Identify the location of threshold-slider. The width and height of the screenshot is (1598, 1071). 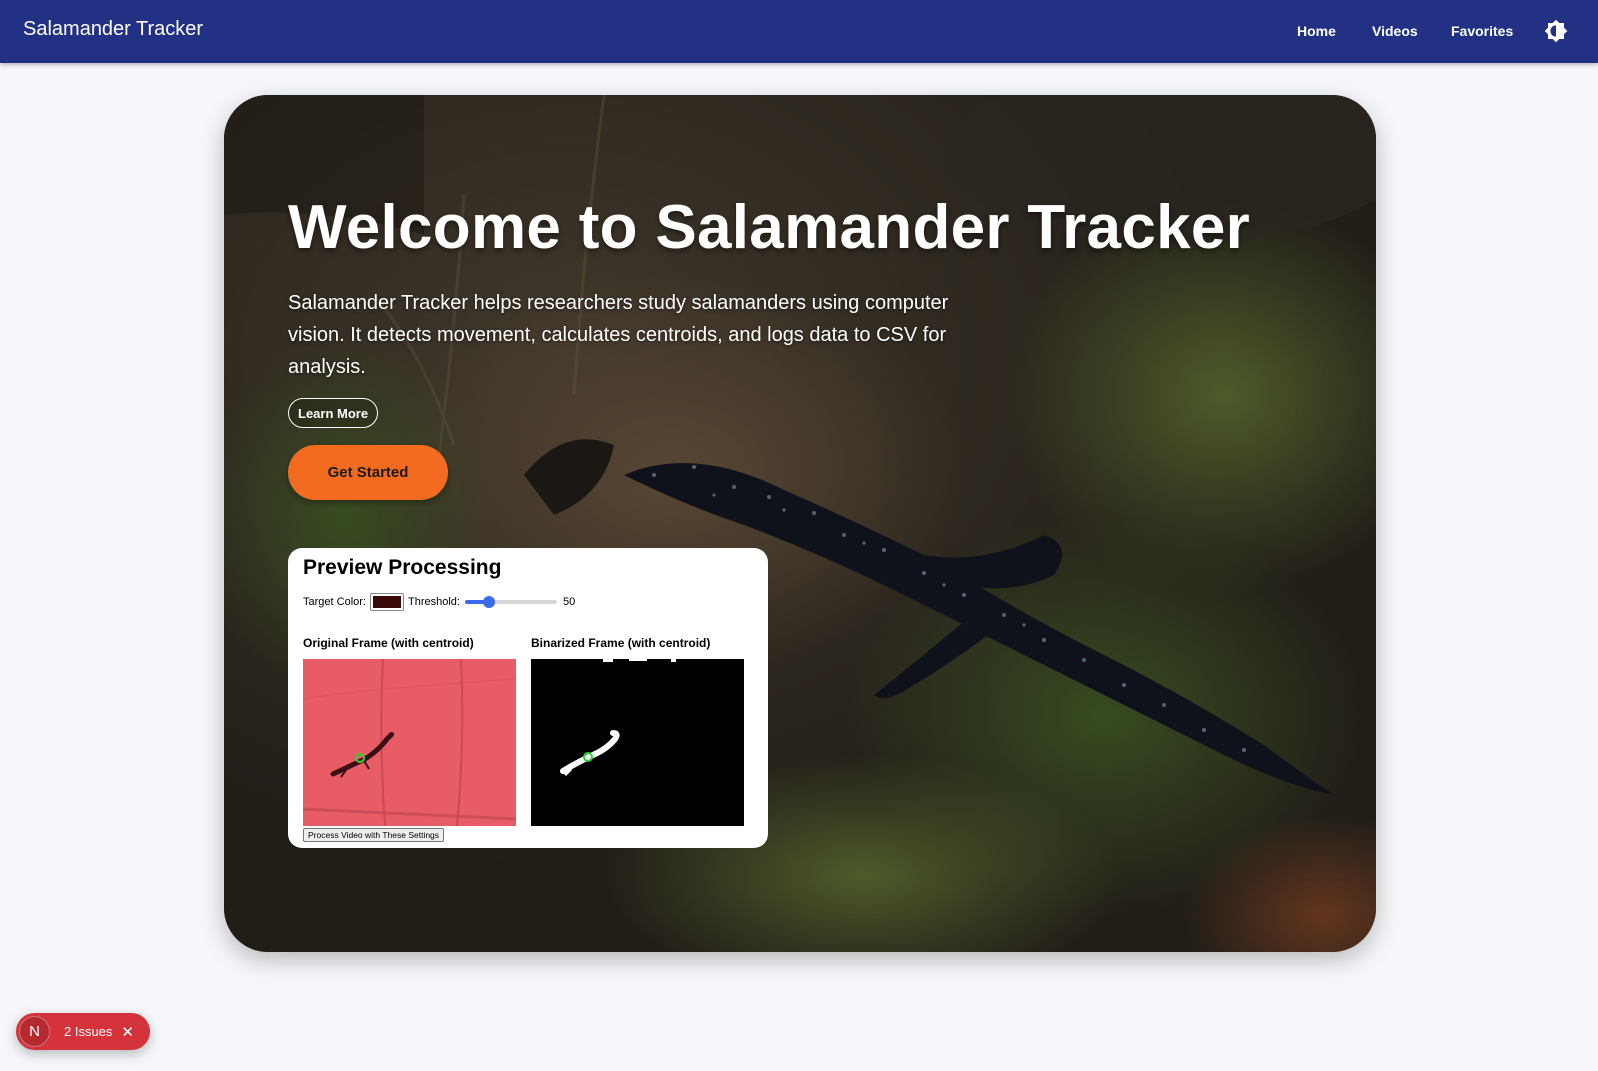
(510, 602).